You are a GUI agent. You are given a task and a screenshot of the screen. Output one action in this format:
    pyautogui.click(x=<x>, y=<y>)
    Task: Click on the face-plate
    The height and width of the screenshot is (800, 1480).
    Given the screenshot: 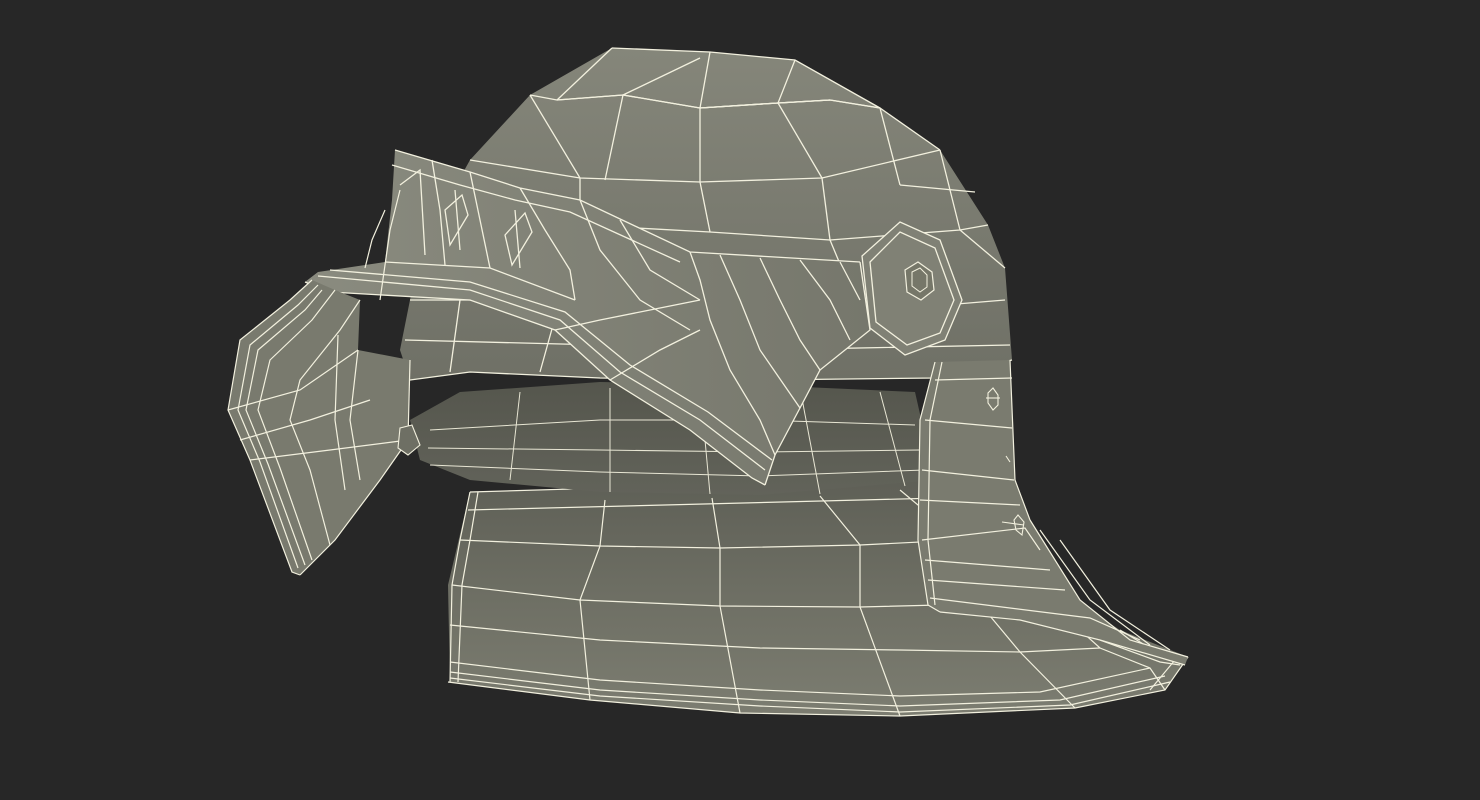 What is the action you would take?
    pyautogui.click(x=319, y=382)
    